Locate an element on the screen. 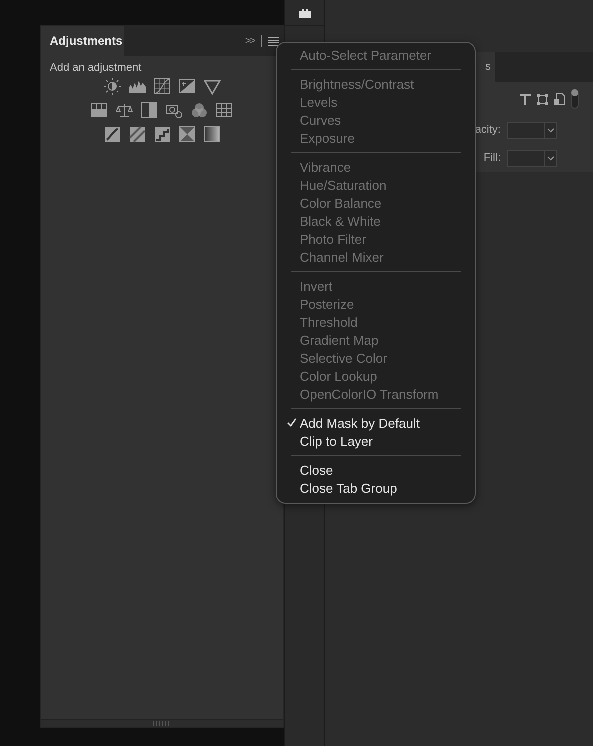 The width and height of the screenshot is (593, 746). fill-label: Fill: is located at coordinates (492, 158).